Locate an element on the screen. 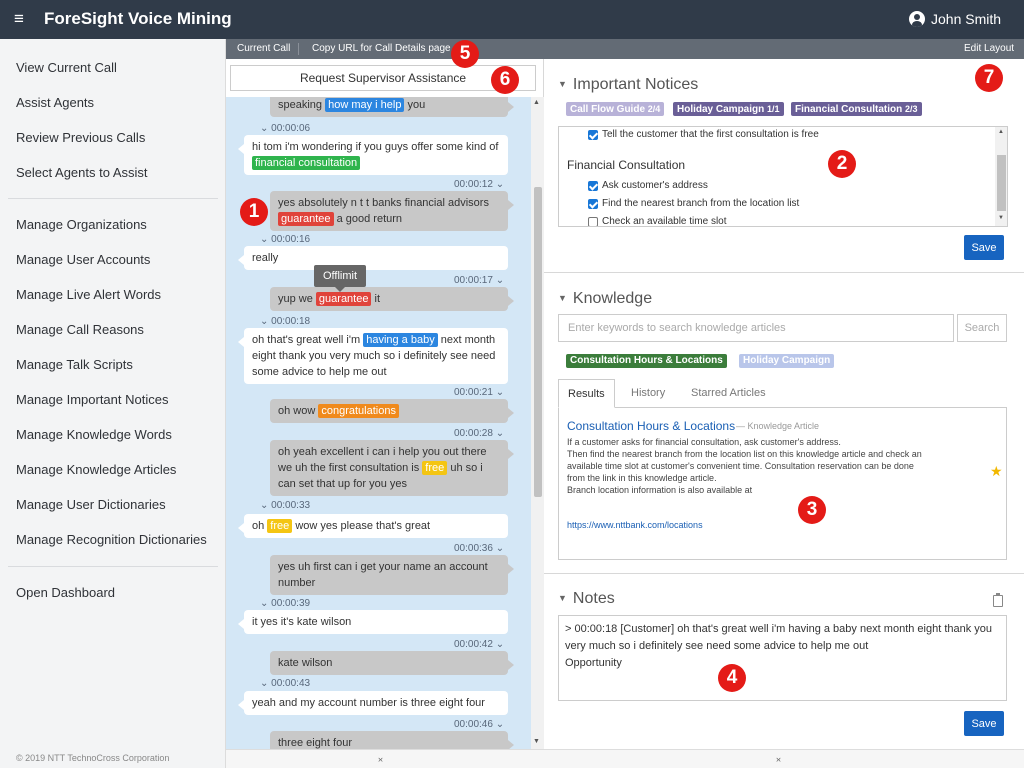  app-title: ForeSight Voice Mining is located at coordinates (138, 18).